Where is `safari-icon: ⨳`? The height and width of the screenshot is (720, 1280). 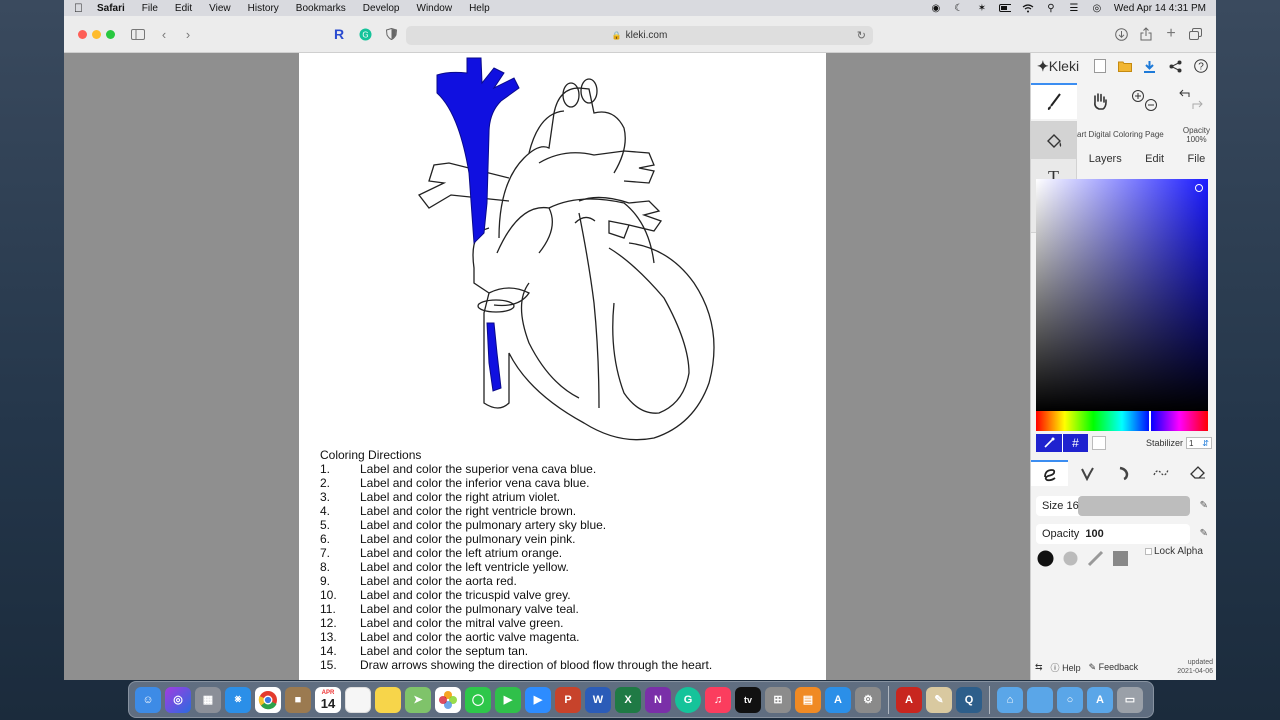
safari-icon: ⨳ is located at coordinates (238, 699).